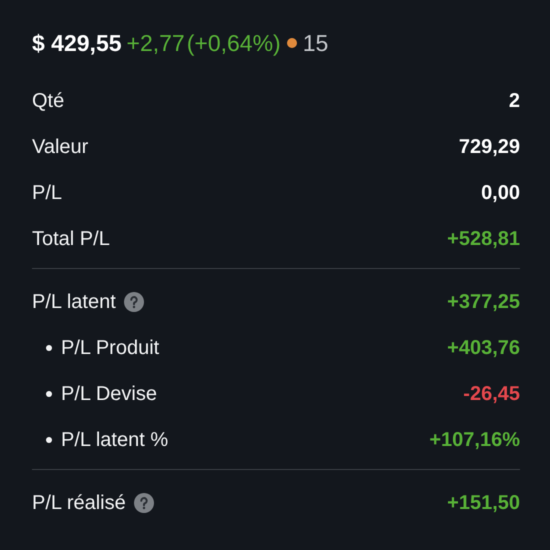 Image resolution: width=550 pixels, height=550 pixels. I want to click on row-value: 2, so click(514, 101).